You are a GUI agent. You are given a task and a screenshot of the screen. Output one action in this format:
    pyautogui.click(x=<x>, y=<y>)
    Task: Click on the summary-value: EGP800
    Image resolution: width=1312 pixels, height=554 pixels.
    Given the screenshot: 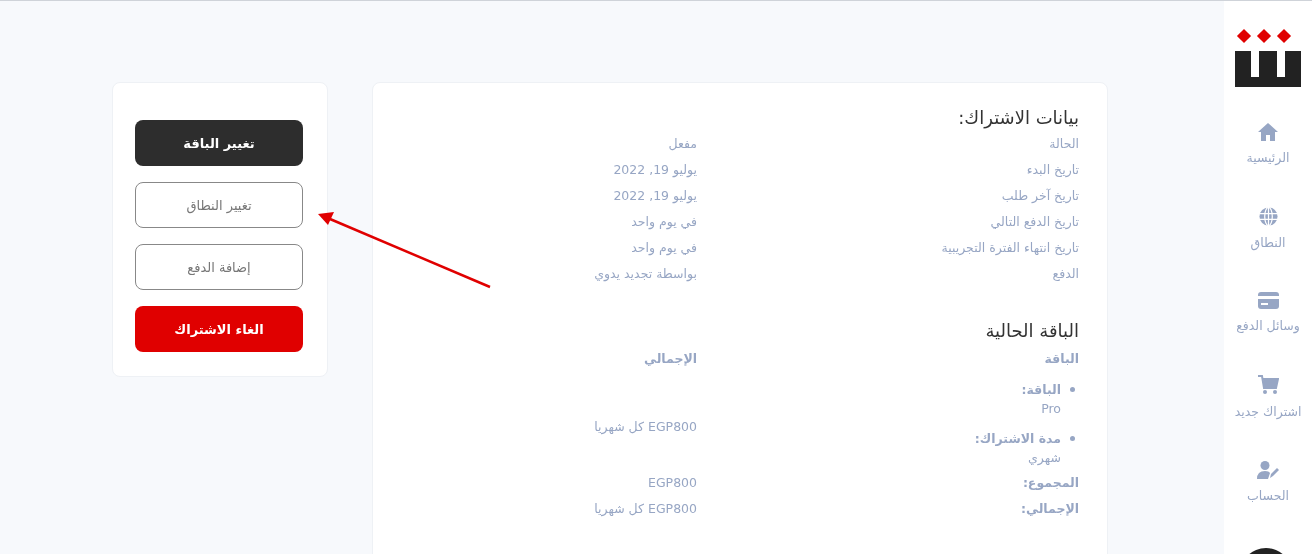 What is the action you would take?
    pyautogui.click(x=672, y=482)
    